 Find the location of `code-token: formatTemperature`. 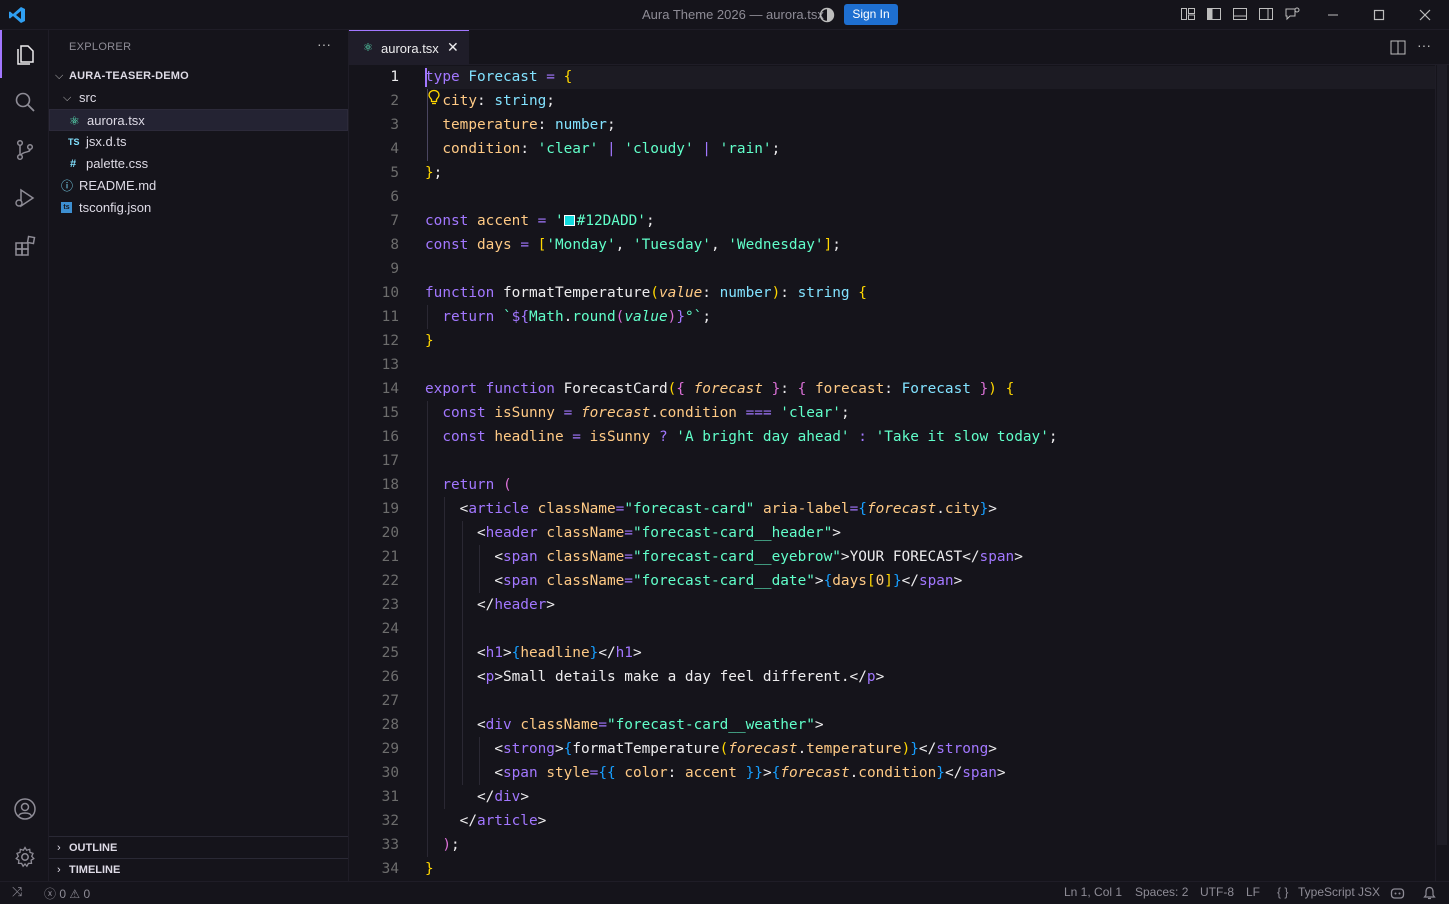

code-token: formatTemperature is located at coordinates (646, 749).